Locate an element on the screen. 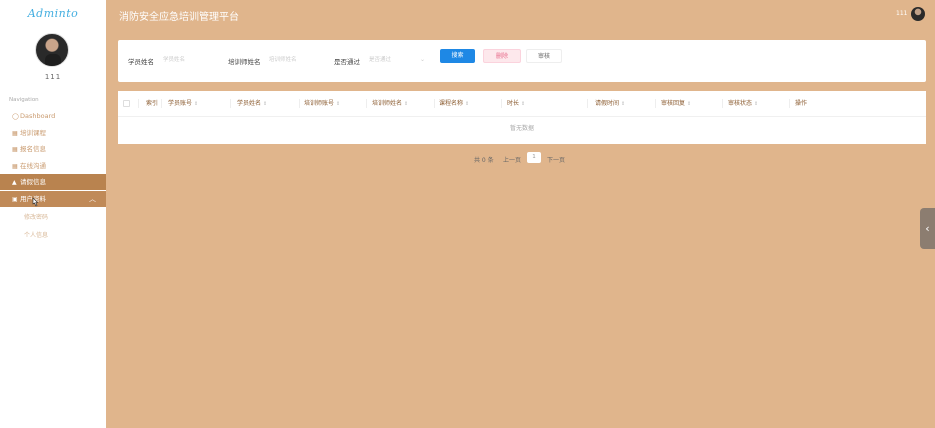 The height and width of the screenshot is (428, 935). sidebar-subitem-personal-info: 个人信息 is located at coordinates (53, 236).